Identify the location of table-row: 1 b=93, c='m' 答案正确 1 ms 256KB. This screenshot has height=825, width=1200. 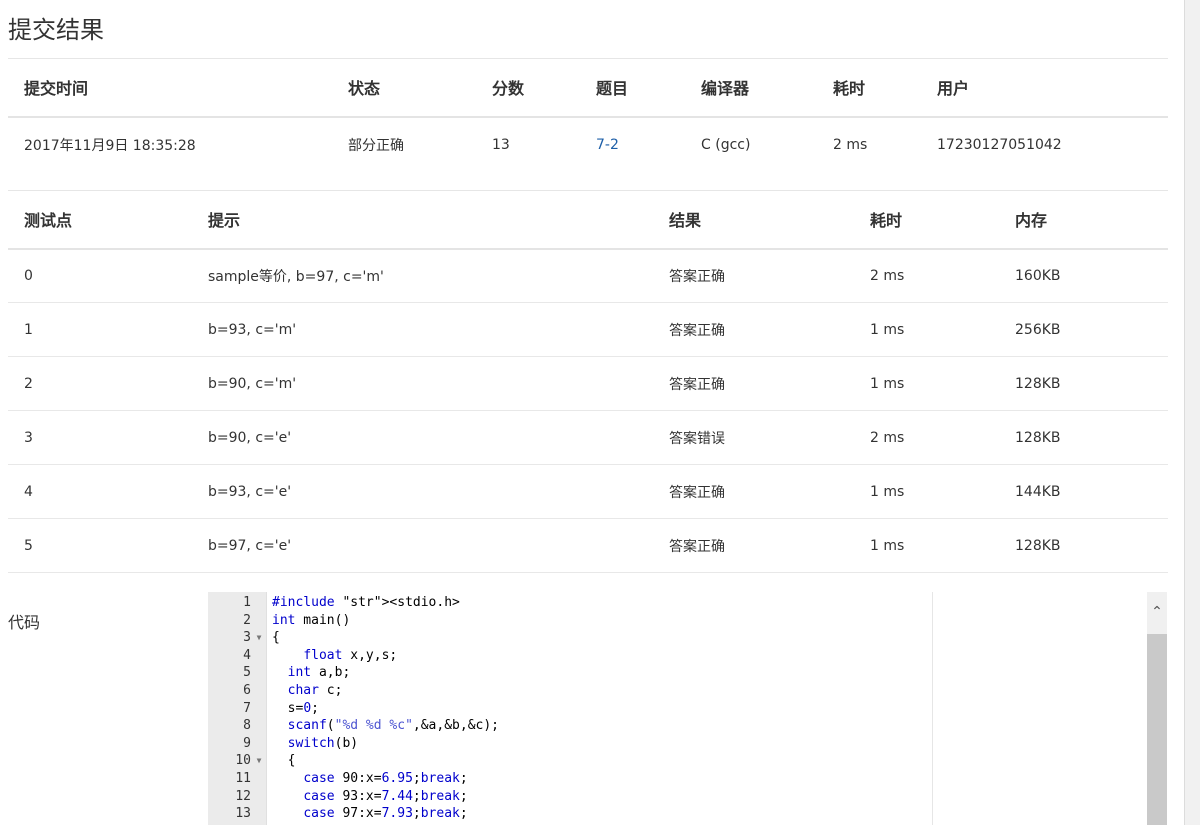
(588, 329).